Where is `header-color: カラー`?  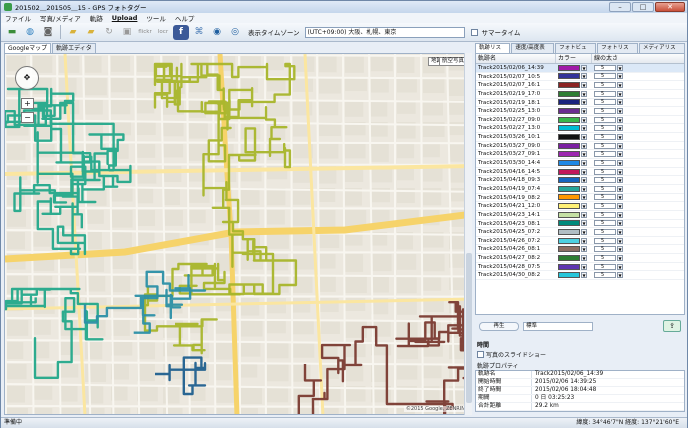
header-color: カラー is located at coordinates (574, 58).